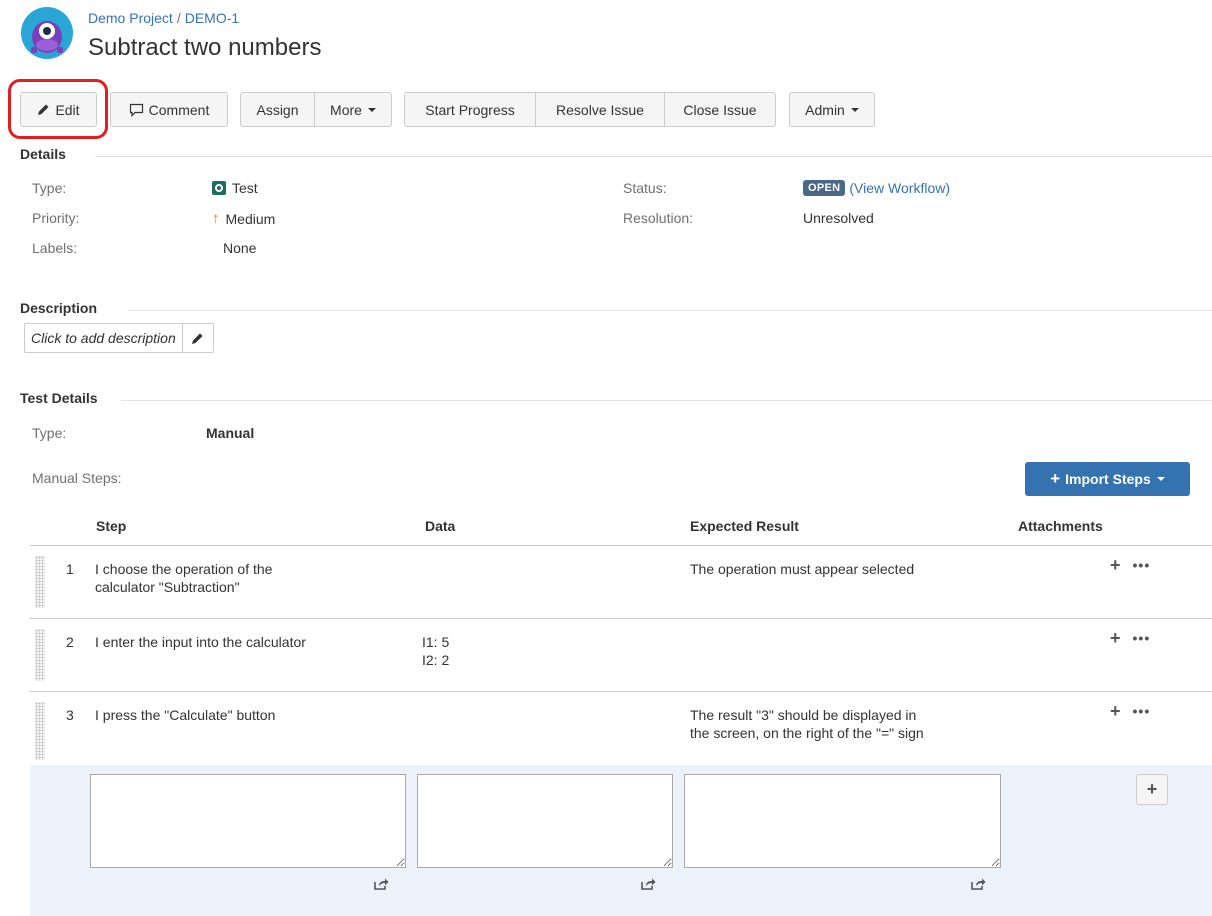  I want to click on step-text: I enter the input into the calculator, so click(200, 642).